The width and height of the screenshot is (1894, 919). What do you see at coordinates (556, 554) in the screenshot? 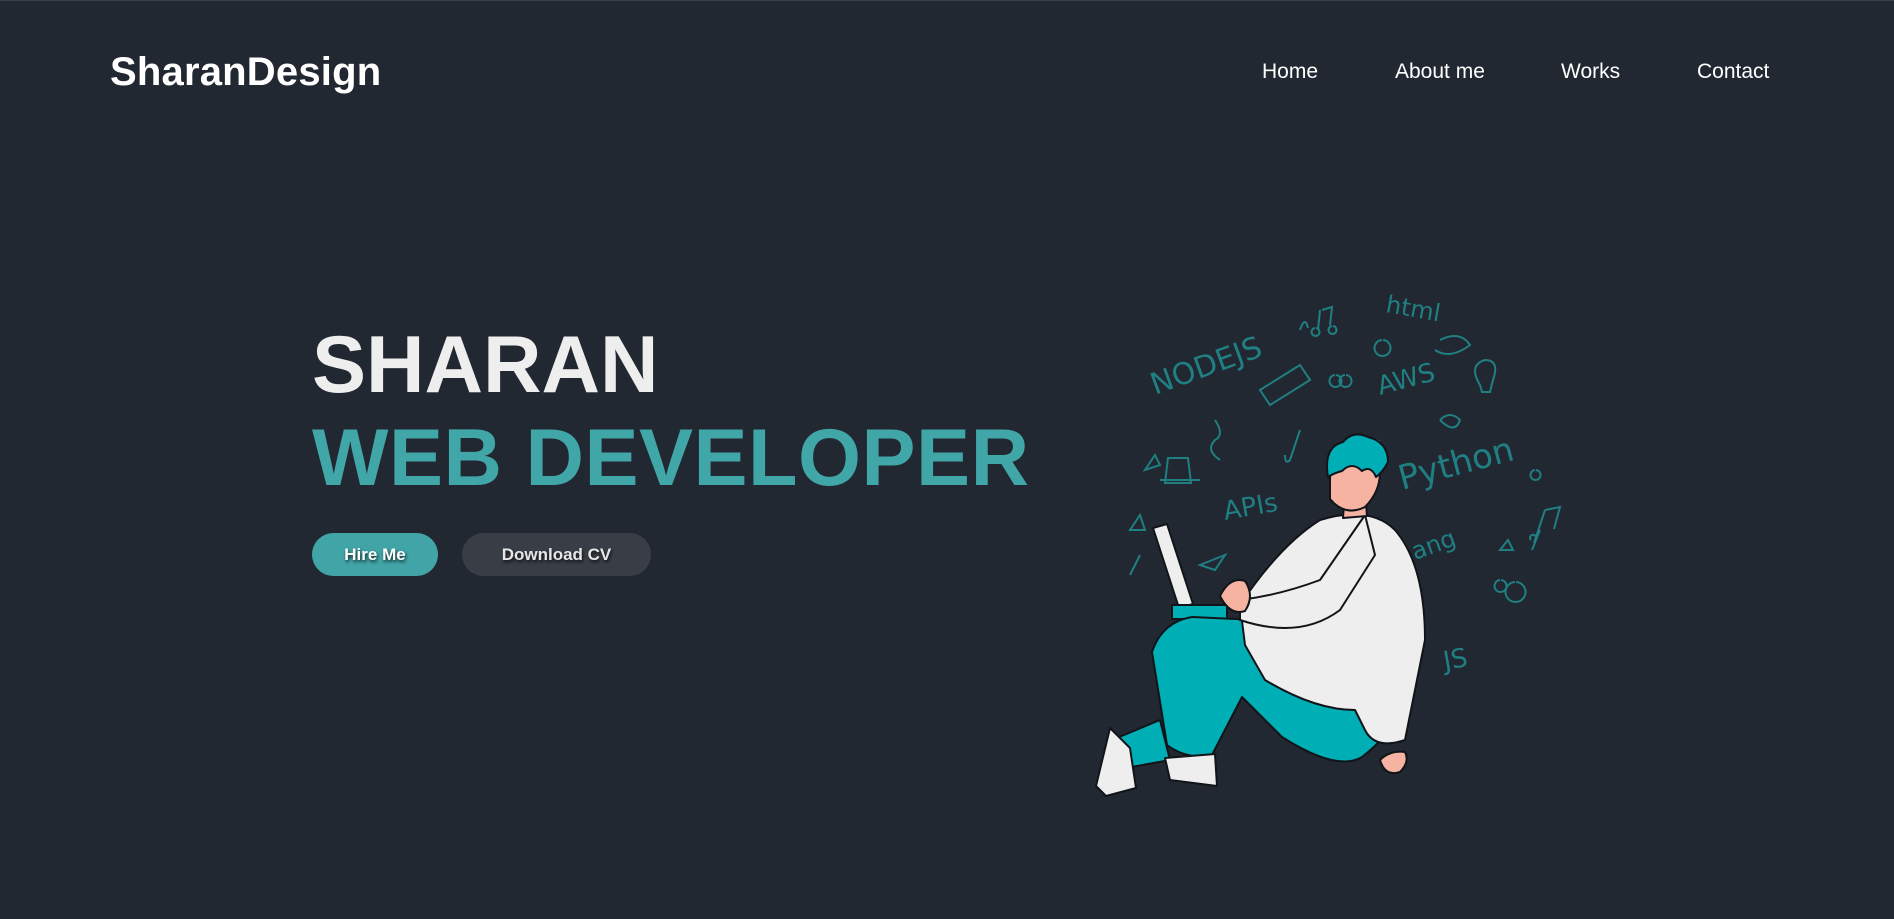
I see `download-cv-button: Download CV` at bounding box center [556, 554].